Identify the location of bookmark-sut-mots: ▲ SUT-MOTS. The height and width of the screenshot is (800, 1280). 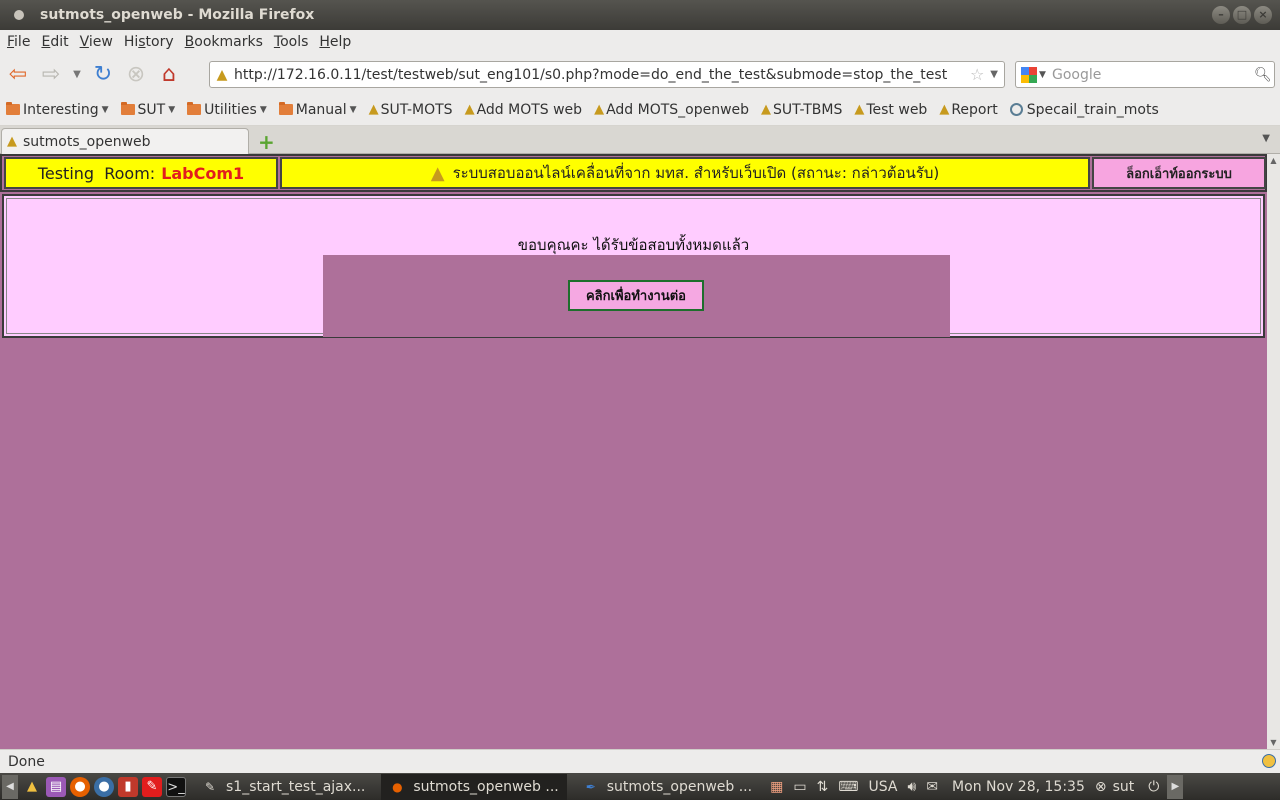
(411, 110).